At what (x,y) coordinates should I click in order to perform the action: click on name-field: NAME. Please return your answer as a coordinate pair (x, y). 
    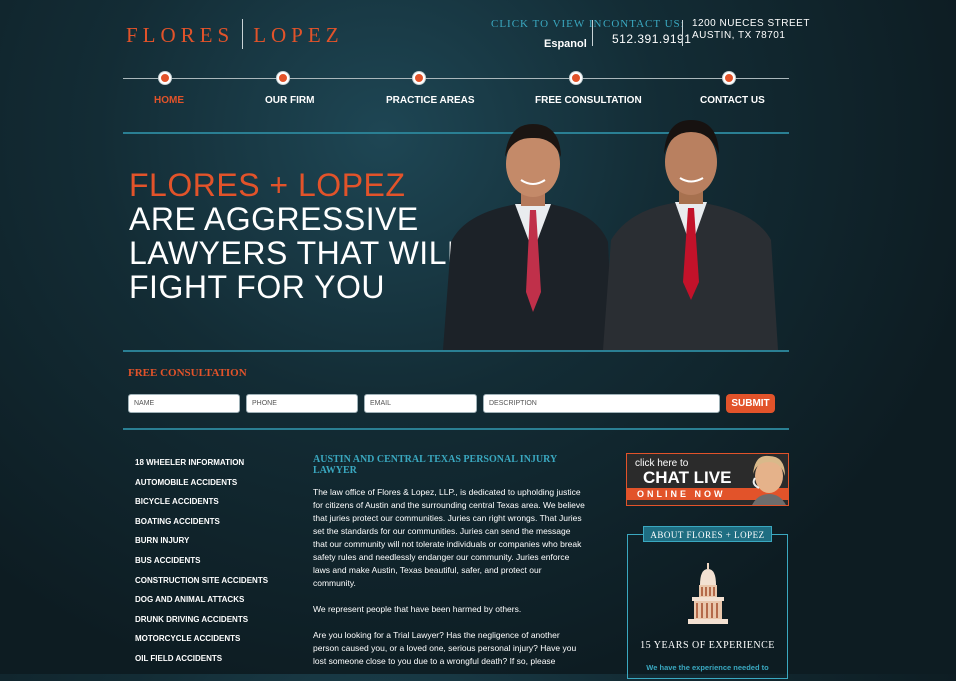
    Looking at the image, I should click on (184, 403).